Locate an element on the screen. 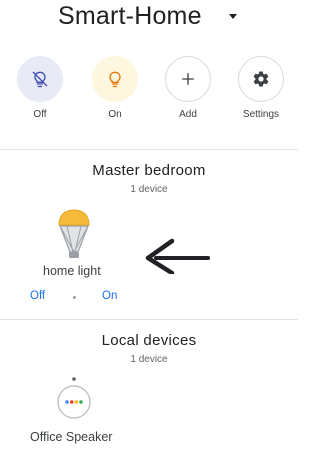 This screenshot has height=452, width=320. settings-button: Settings is located at coordinates (261, 88).